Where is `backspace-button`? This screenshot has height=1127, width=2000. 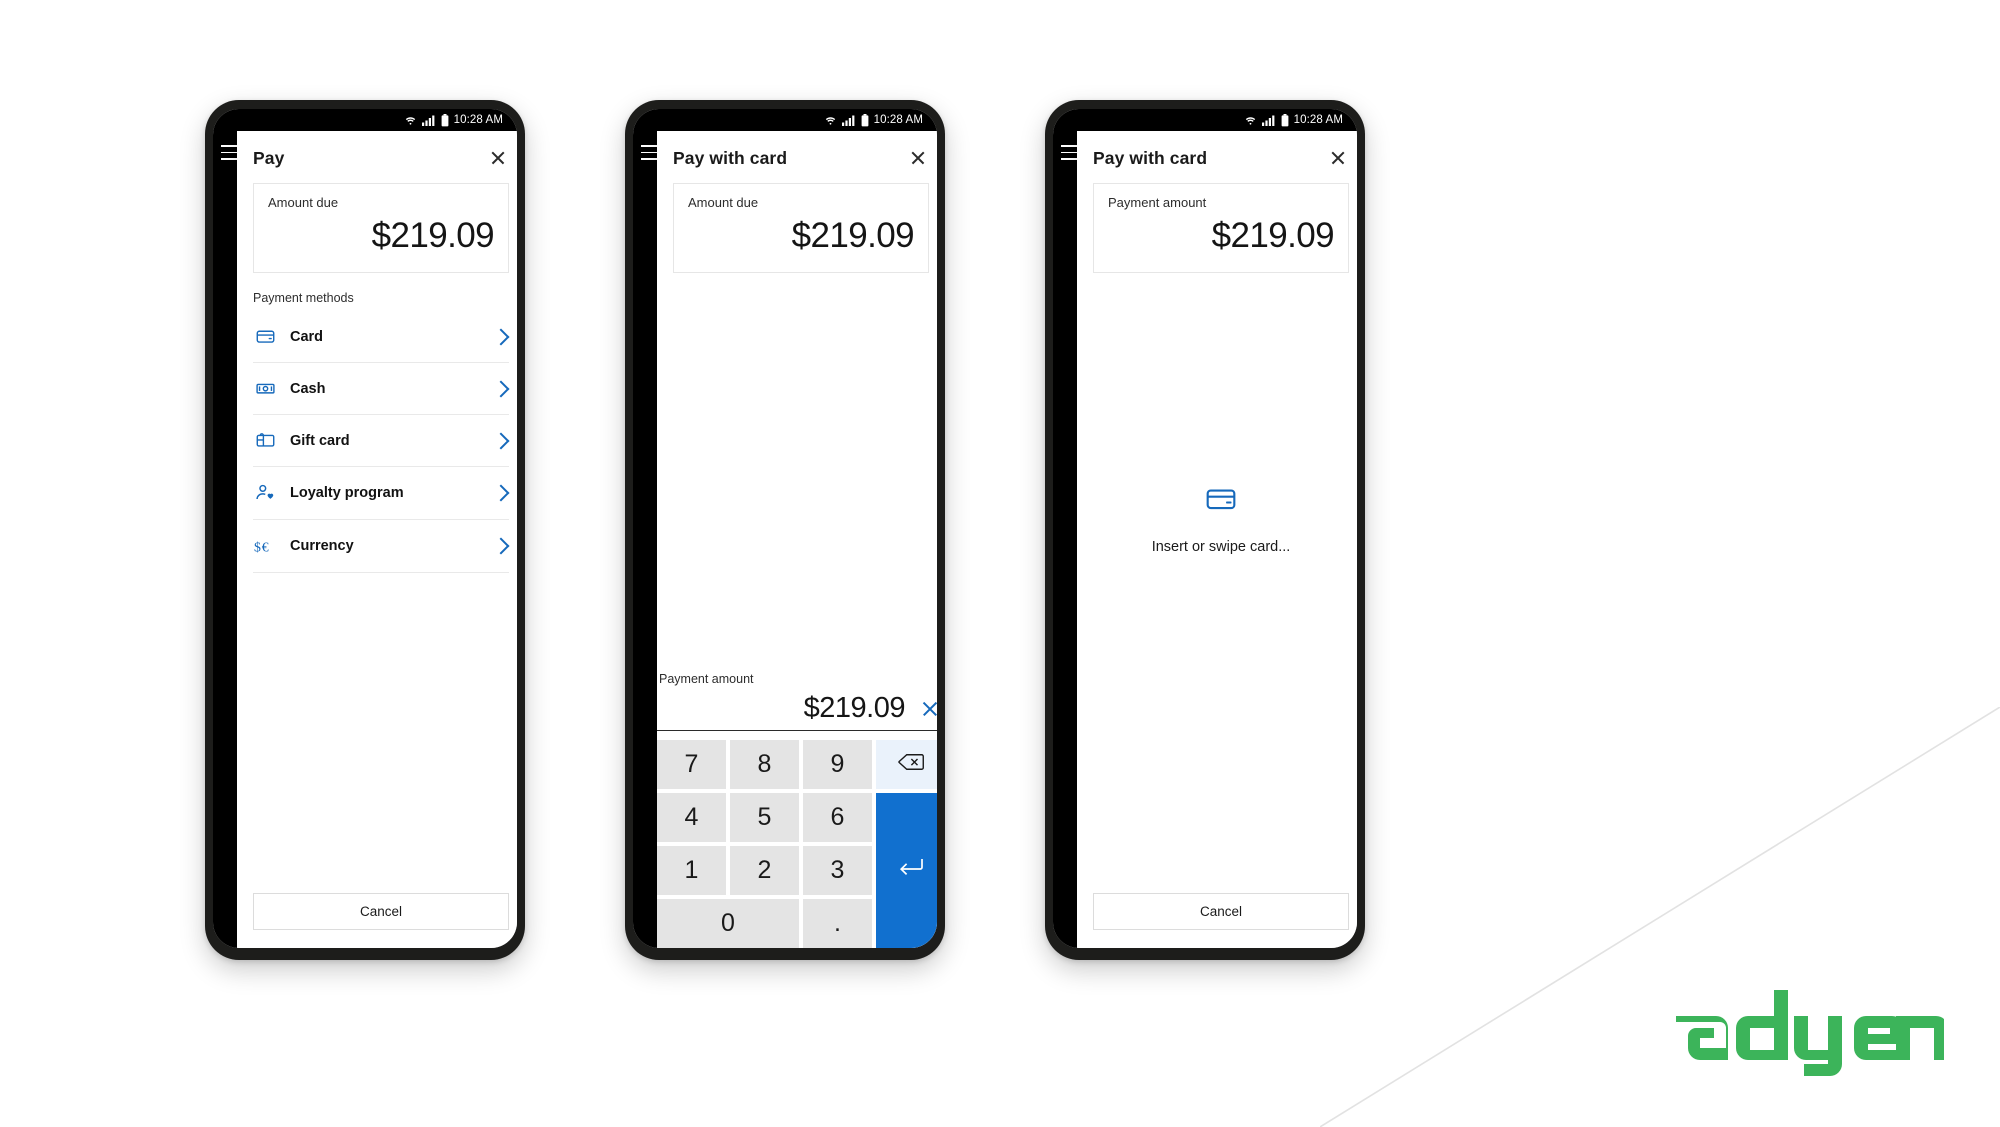 backspace-button is located at coordinates (906, 764).